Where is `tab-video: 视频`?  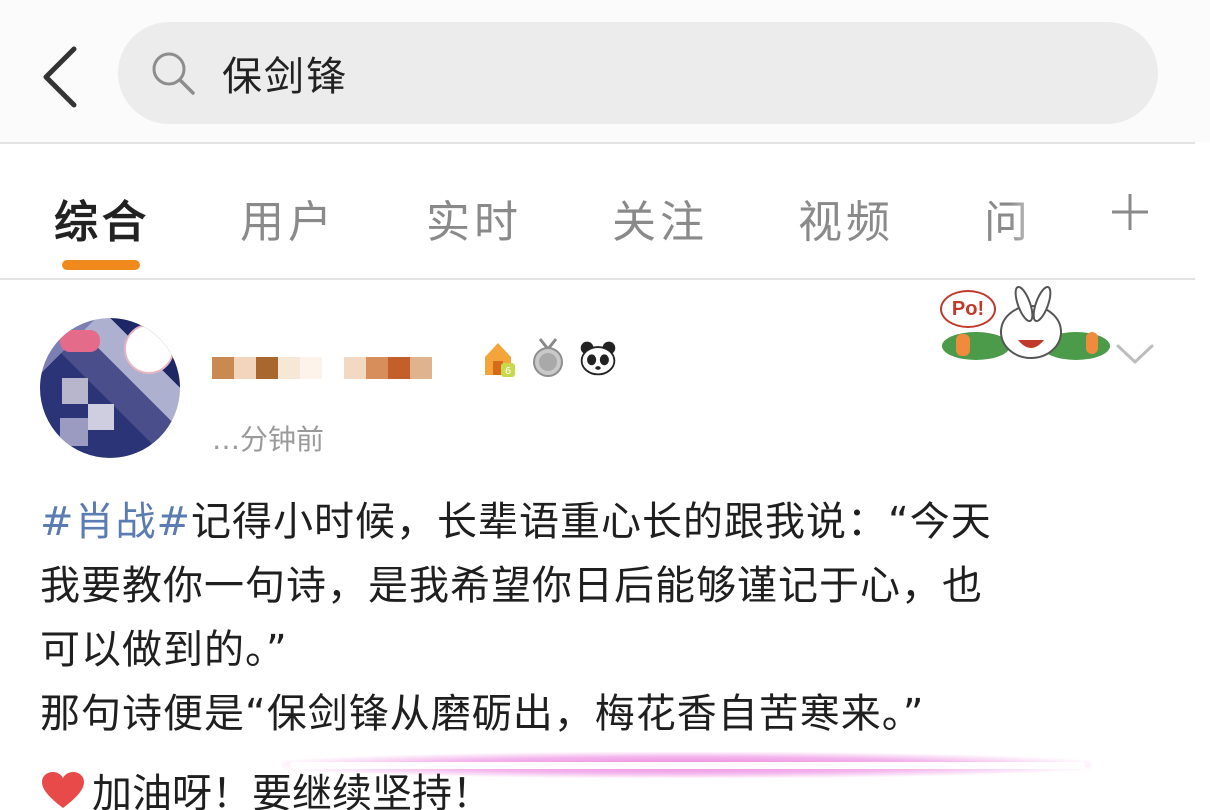
tab-video: 视频 is located at coordinates (846, 218).